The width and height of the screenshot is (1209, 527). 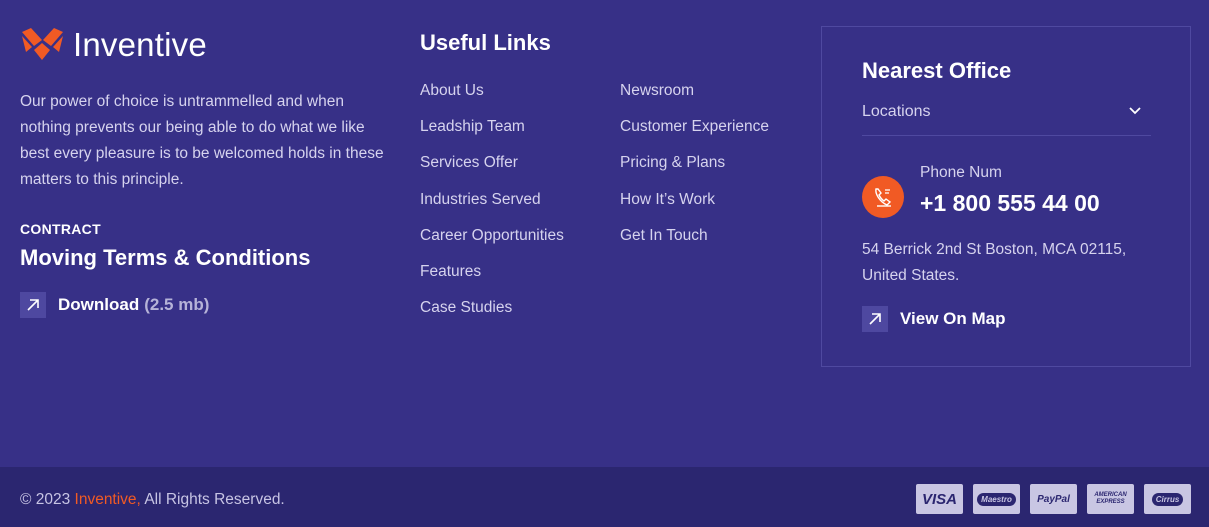 What do you see at coordinates (177, 304) in the screenshot?
I see `download-size: (2.5 mb)` at bounding box center [177, 304].